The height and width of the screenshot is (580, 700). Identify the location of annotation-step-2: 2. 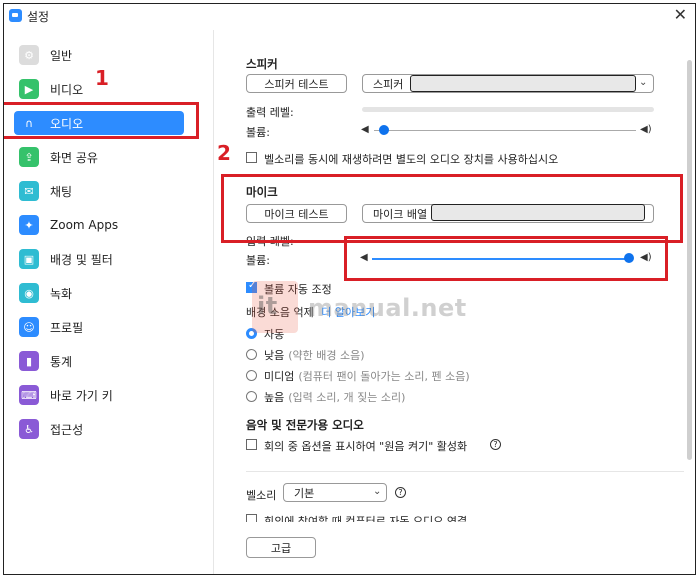
(224, 153).